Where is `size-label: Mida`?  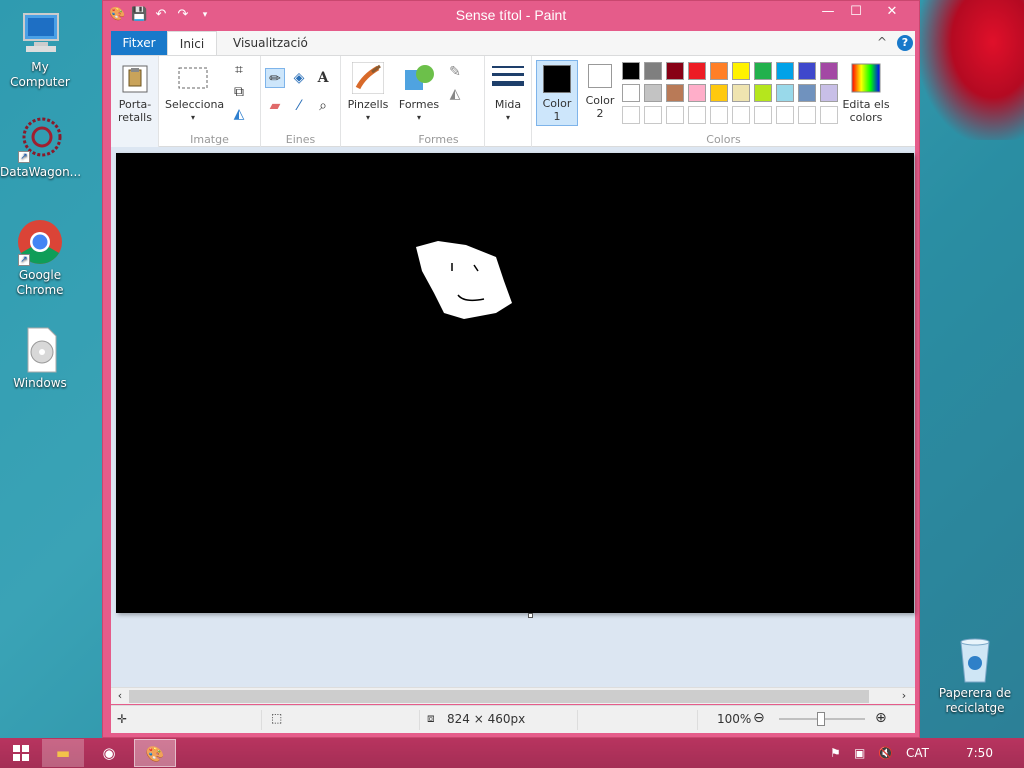
size-label: Mida is located at coordinates (508, 104).